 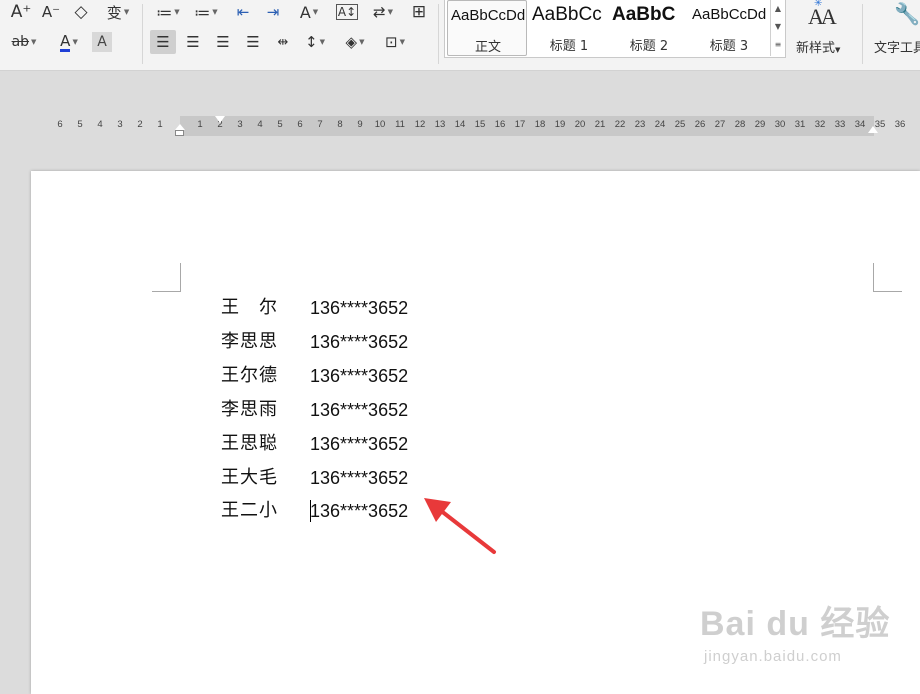 What do you see at coordinates (569, 28) in the screenshot?
I see `style-heading-1: AaBbCc 标题 1` at bounding box center [569, 28].